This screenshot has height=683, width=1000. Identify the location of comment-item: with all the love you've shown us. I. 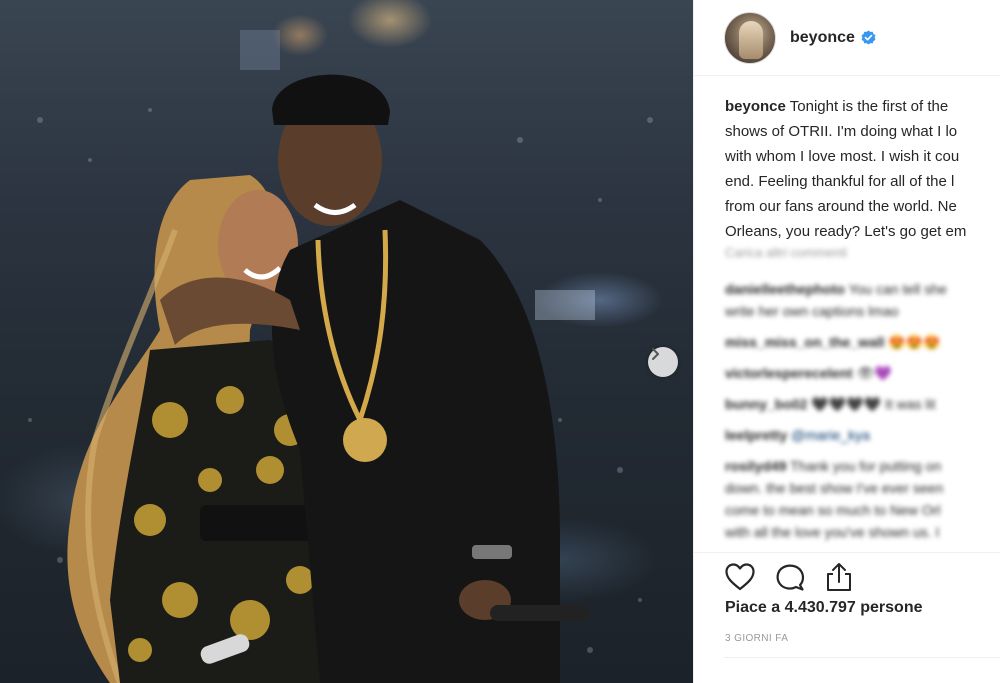
(862, 532).